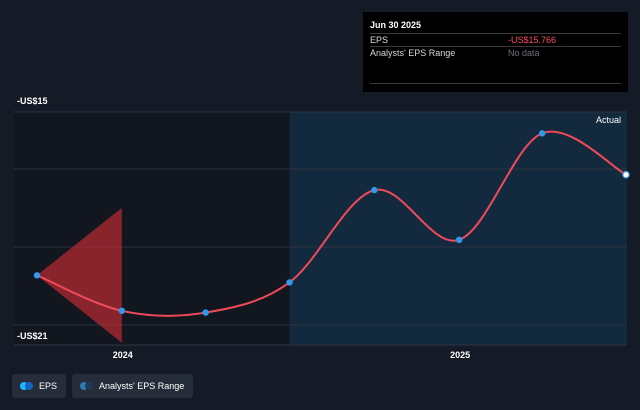 This screenshot has height=410, width=640. What do you see at coordinates (32, 101) in the screenshot?
I see `y-tick-label: -US$15` at bounding box center [32, 101].